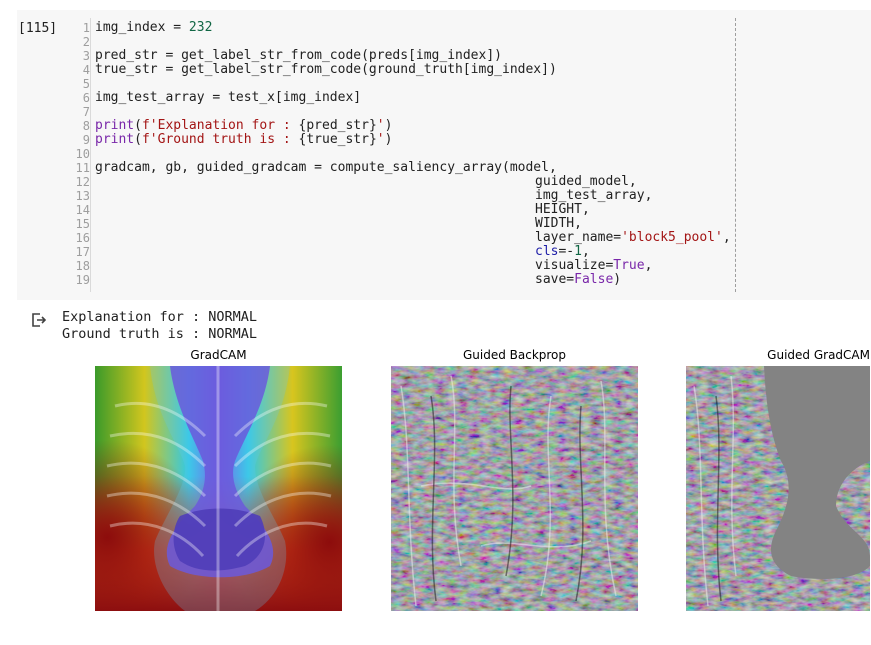 The width and height of the screenshot is (871, 645). What do you see at coordinates (86, 28) in the screenshot?
I see `line-number: 1` at bounding box center [86, 28].